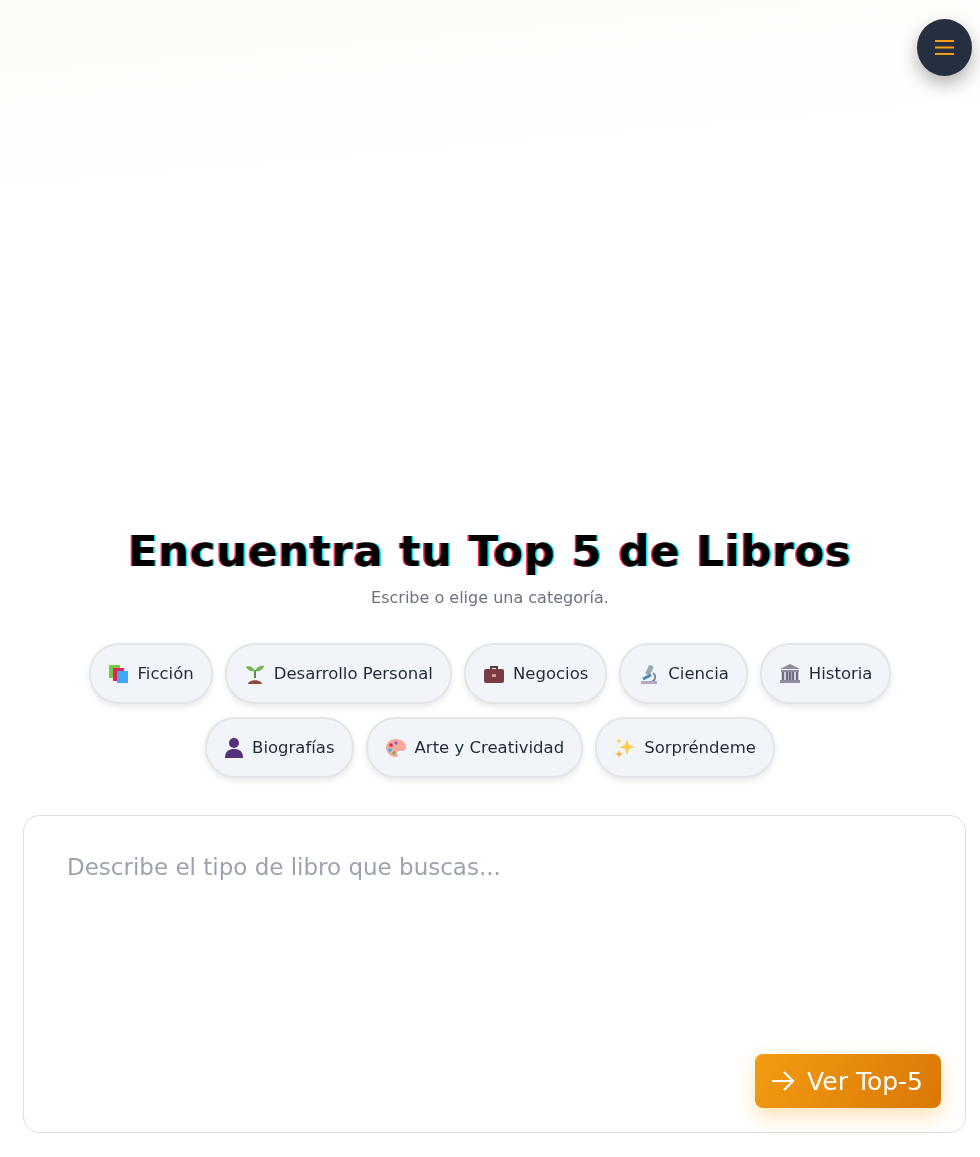 The width and height of the screenshot is (980, 1157). Describe the element at coordinates (234, 747) in the screenshot. I see `person-silhouette-icon` at that location.